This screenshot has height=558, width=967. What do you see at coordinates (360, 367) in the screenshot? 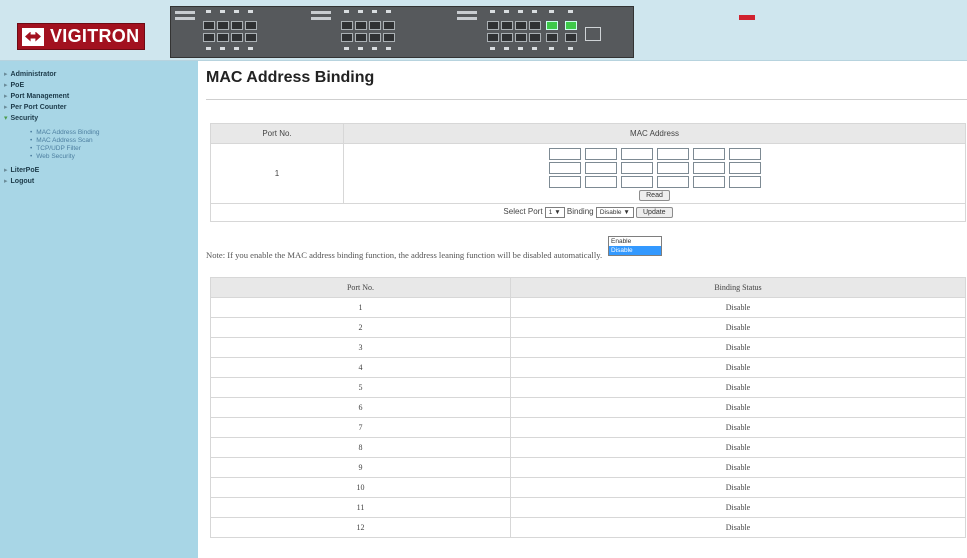
I see `port-number-cell: 4` at bounding box center [360, 367].